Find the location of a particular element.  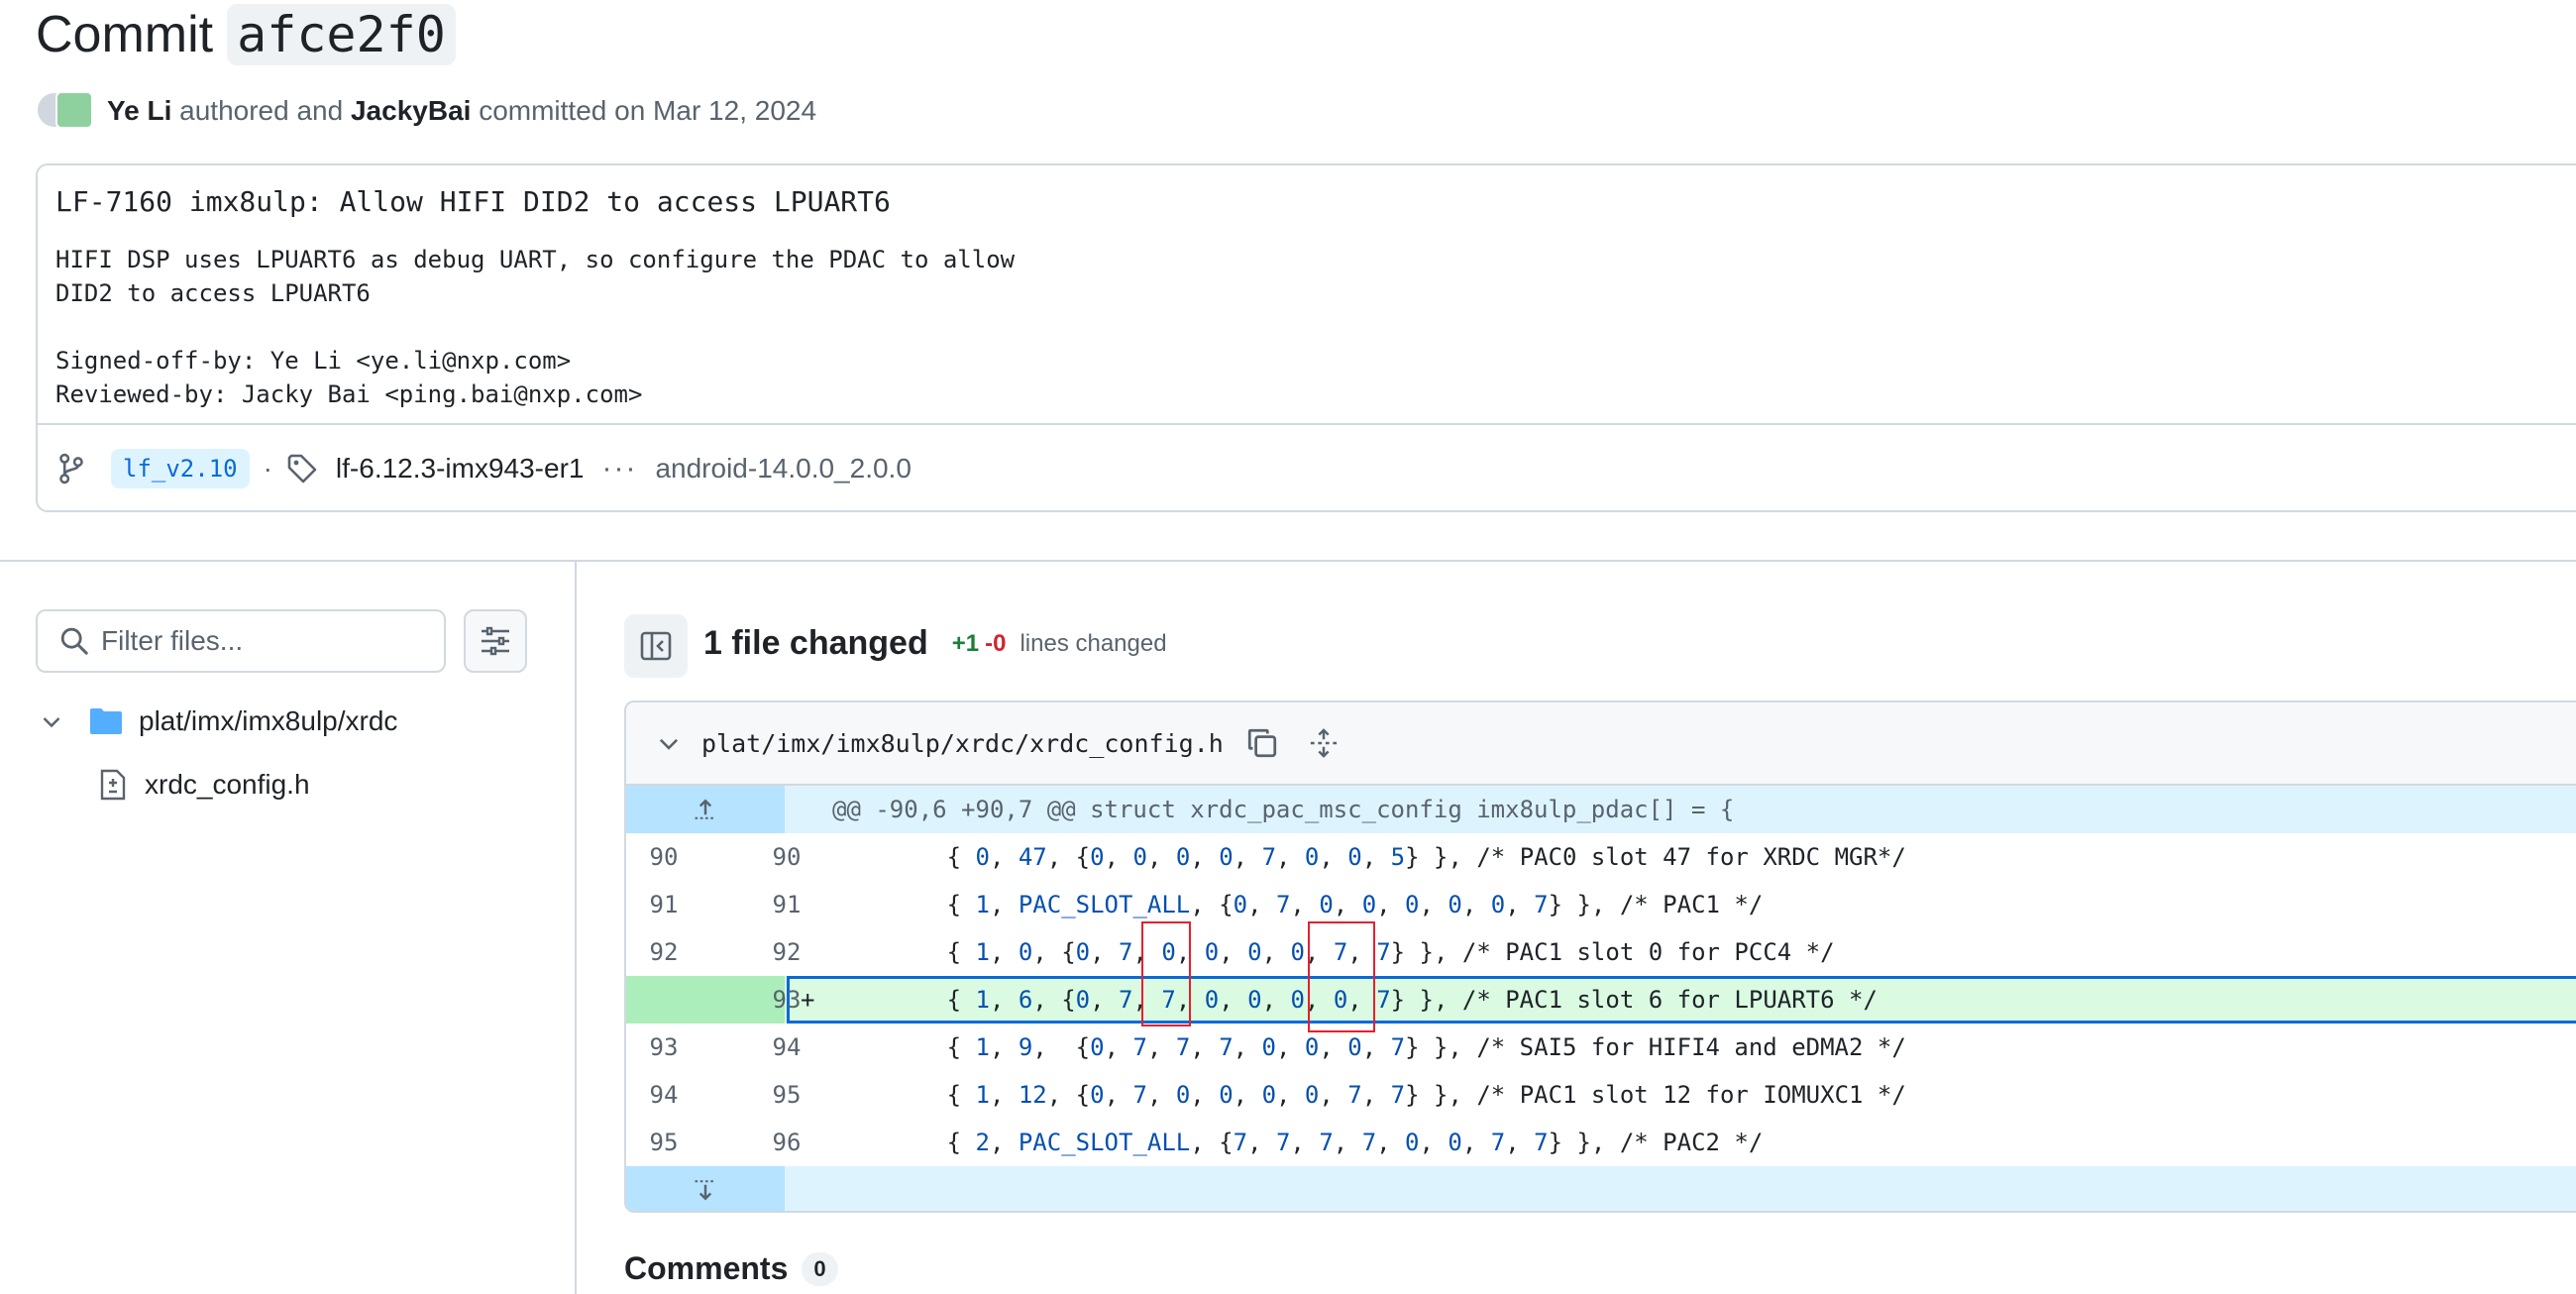

file-label: xrdc_config.h is located at coordinates (227, 784).